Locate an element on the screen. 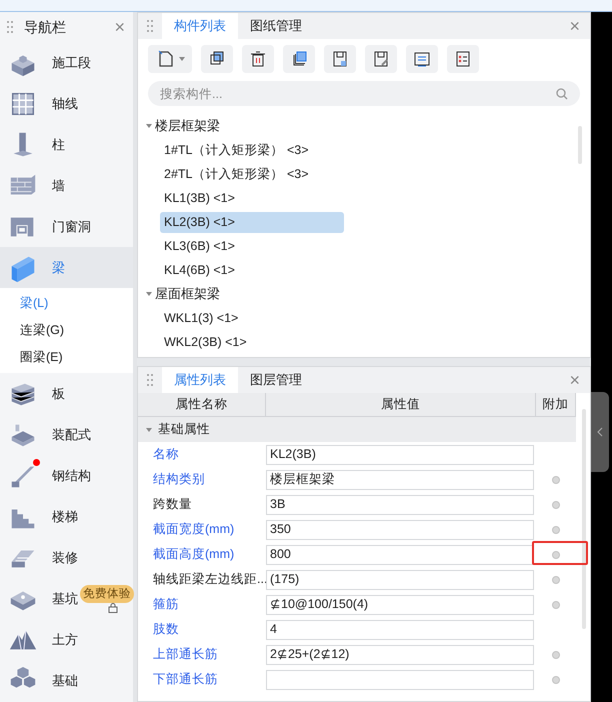 Image resolution: width=612 pixels, height=702 pixels. nav-item: 墙 is located at coordinates (66, 185).